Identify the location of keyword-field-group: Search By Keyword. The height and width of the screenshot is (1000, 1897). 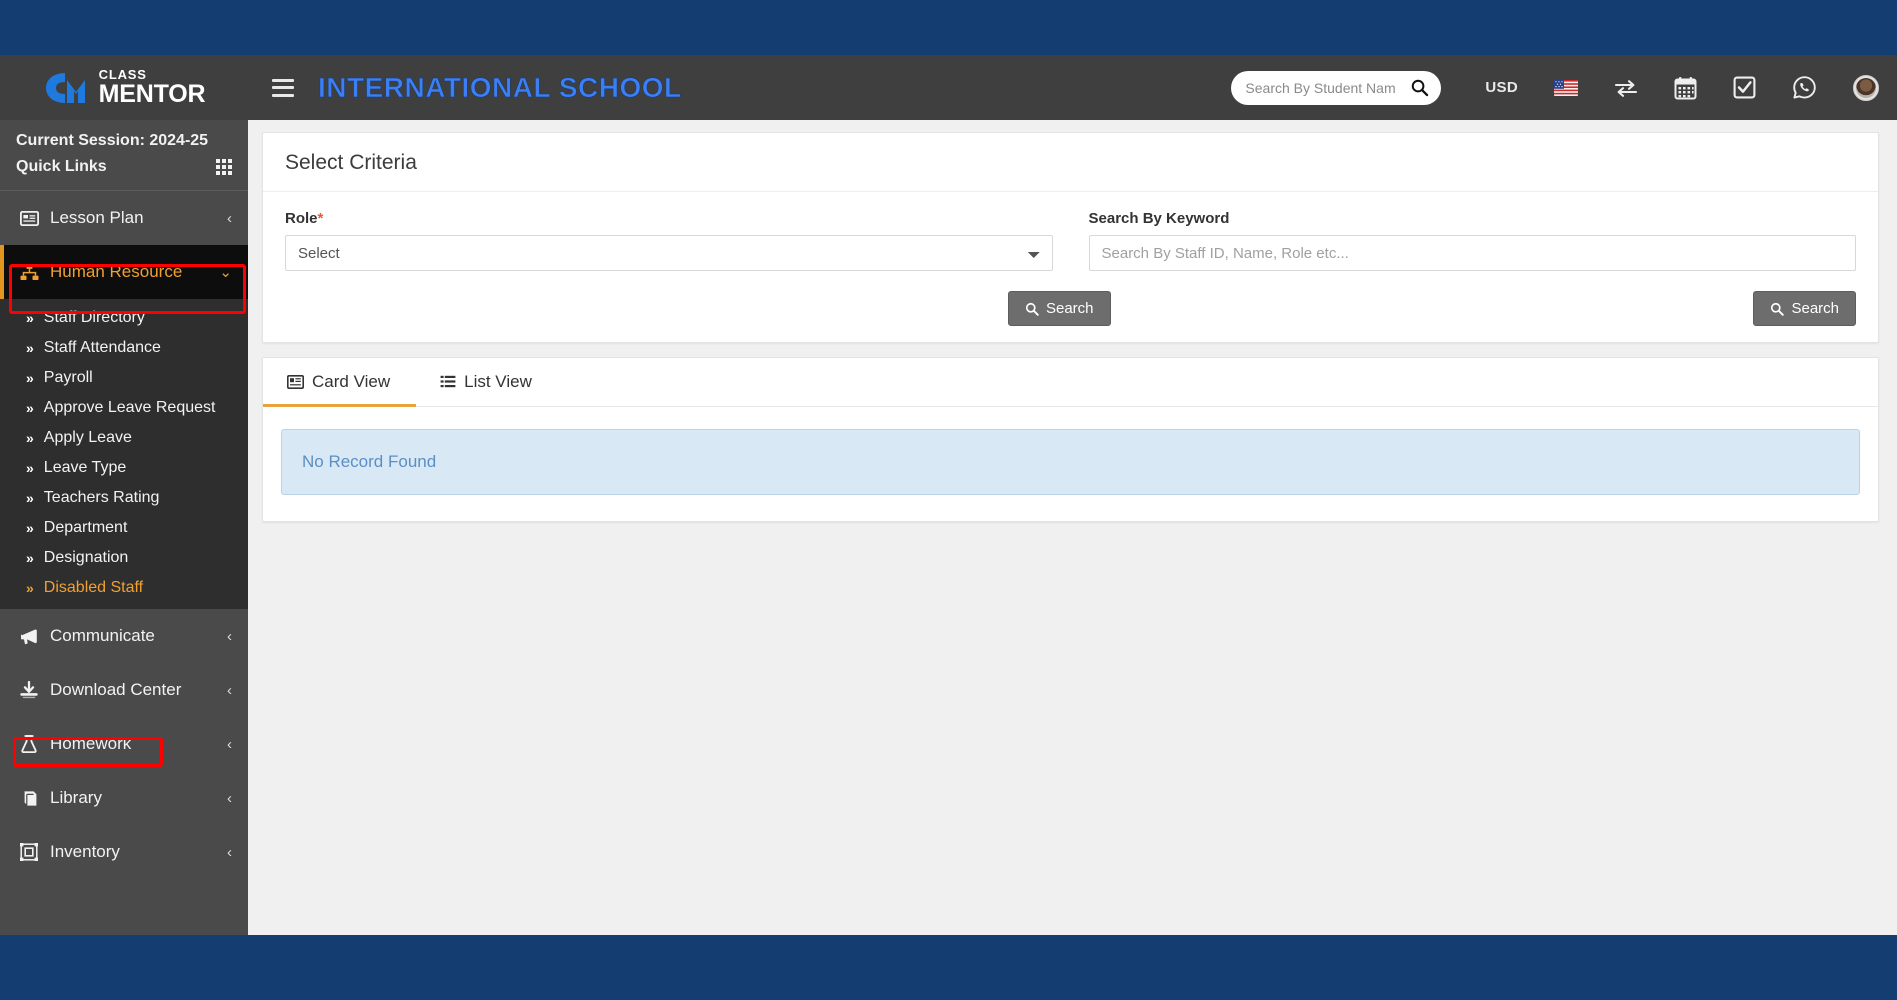
(1472, 240).